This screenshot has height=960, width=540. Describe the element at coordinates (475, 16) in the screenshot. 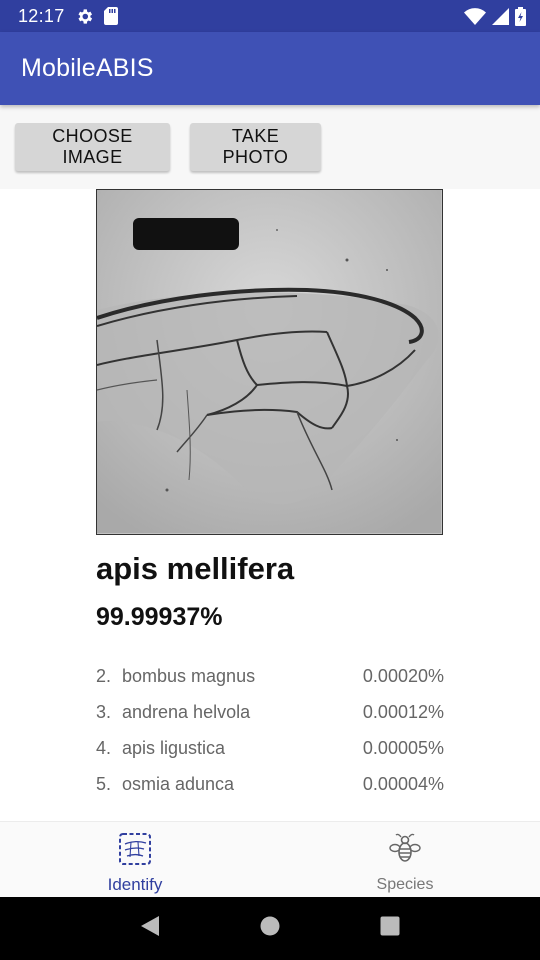

I see `wifi-icon` at that location.